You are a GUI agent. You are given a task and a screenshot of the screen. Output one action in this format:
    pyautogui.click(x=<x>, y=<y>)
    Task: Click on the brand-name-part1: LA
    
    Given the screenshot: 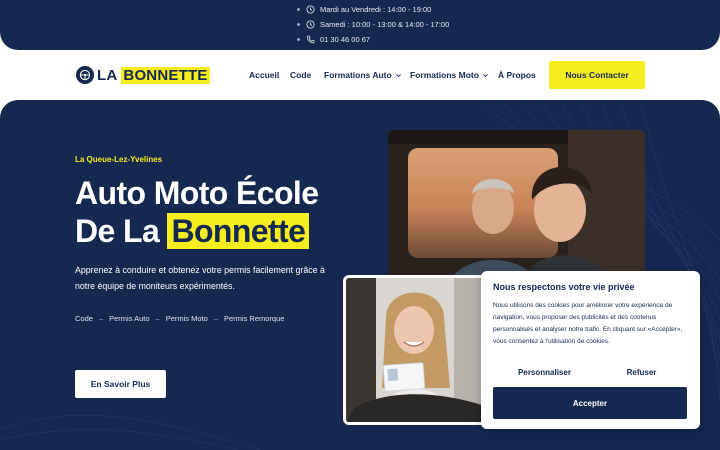 What is the action you would take?
    pyautogui.click(x=107, y=75)
    